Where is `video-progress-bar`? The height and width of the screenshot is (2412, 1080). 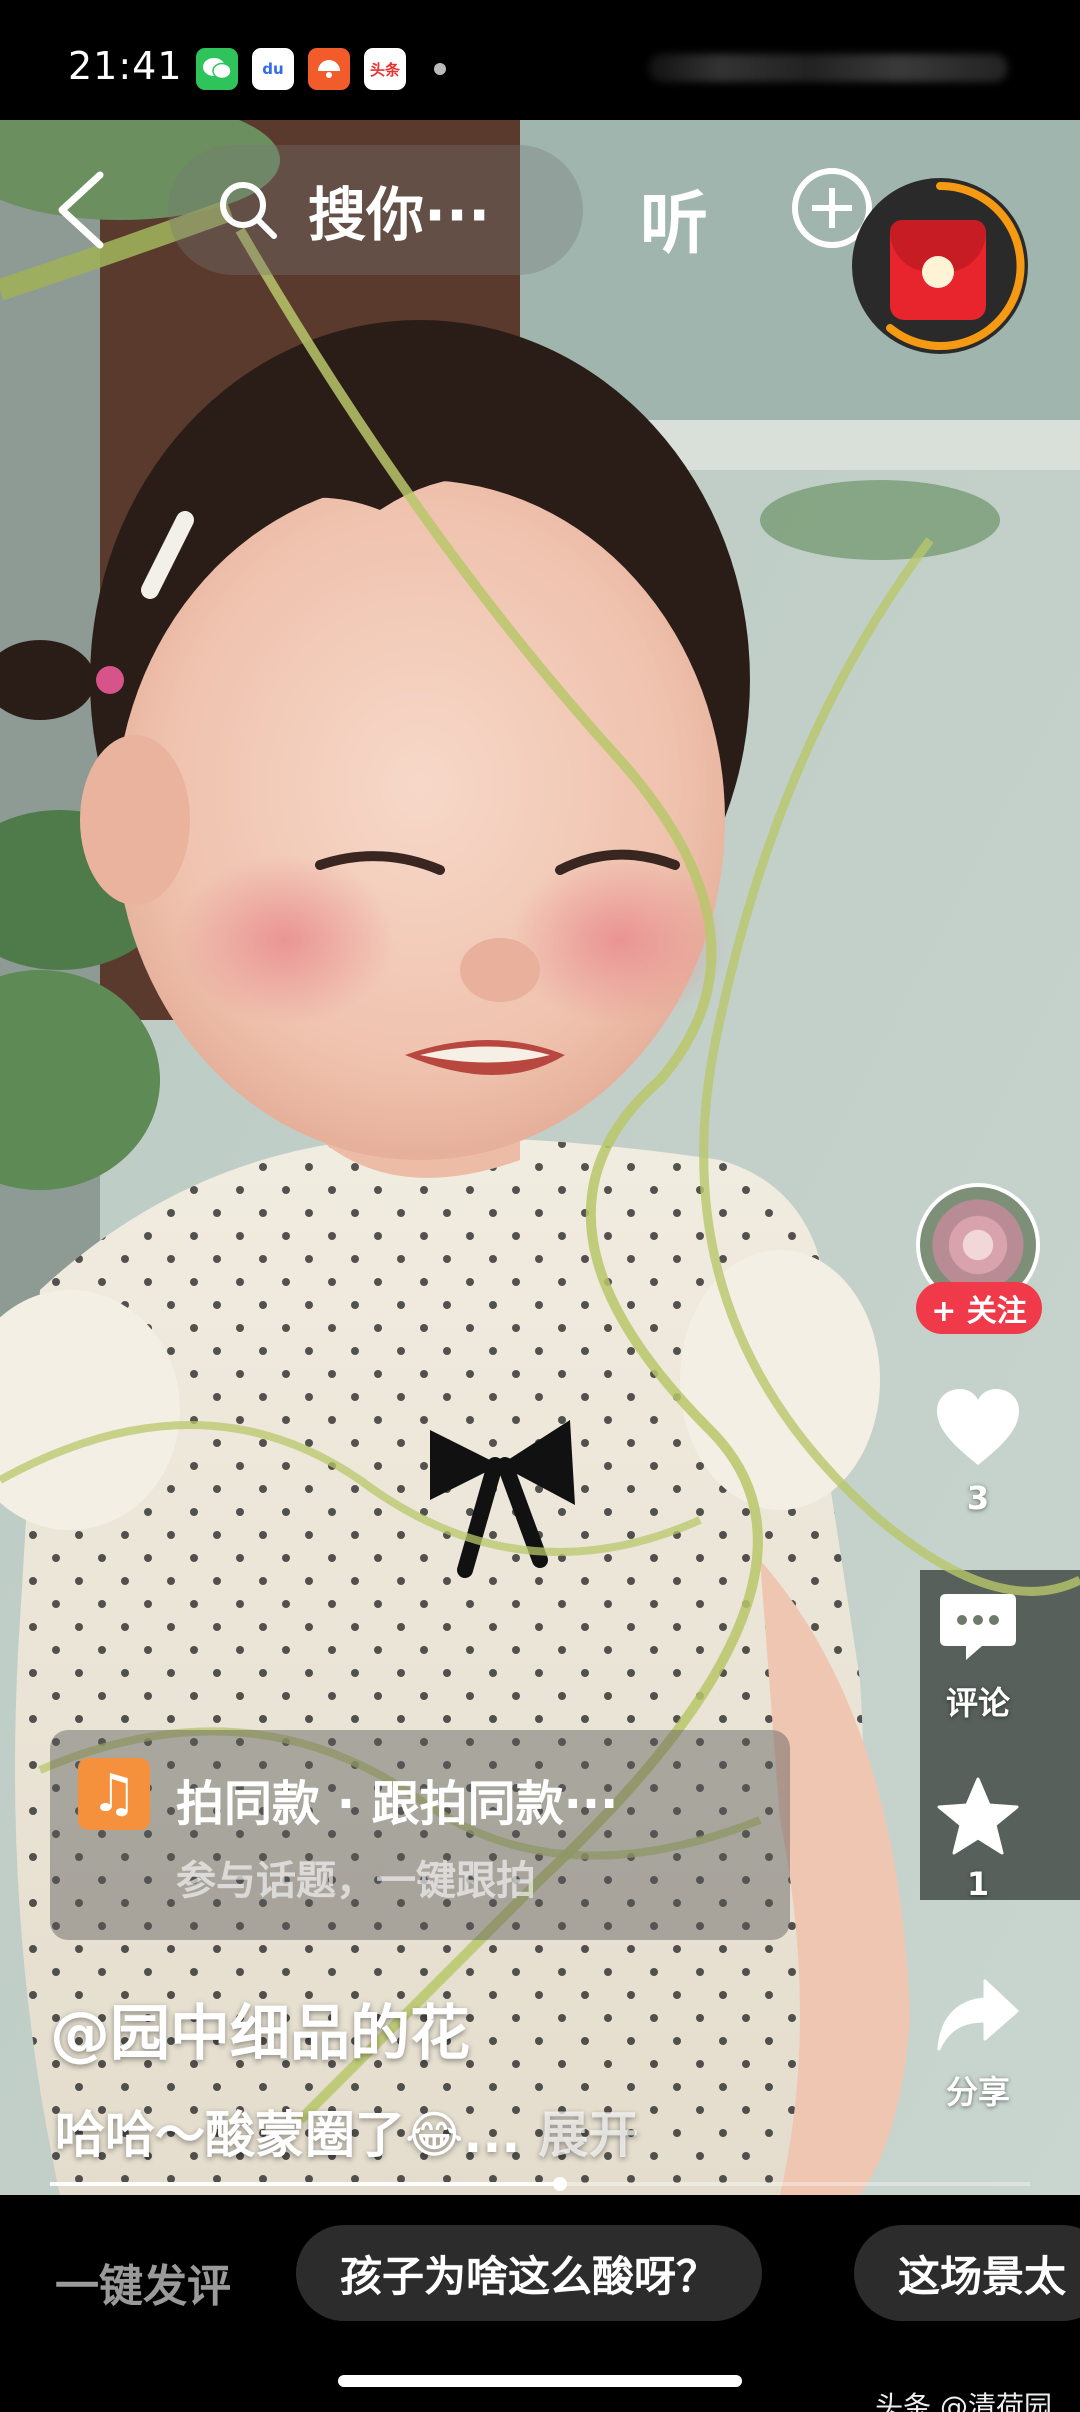 video-progress-bar is located at coordinates (540, 2184).